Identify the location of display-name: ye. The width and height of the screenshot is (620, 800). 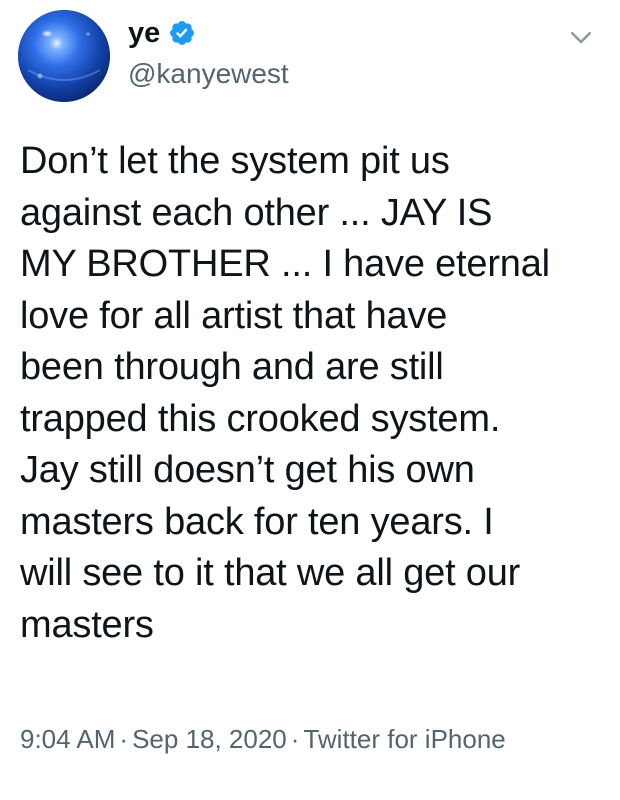
(144, 33).